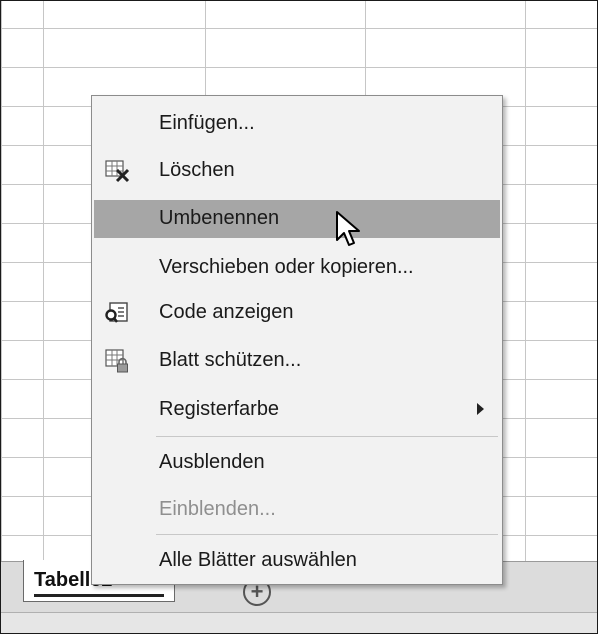  What do you see at coordinates (116, 312) in the screenshot?
I see `view-code-icon` at bounding box center [116, 312].